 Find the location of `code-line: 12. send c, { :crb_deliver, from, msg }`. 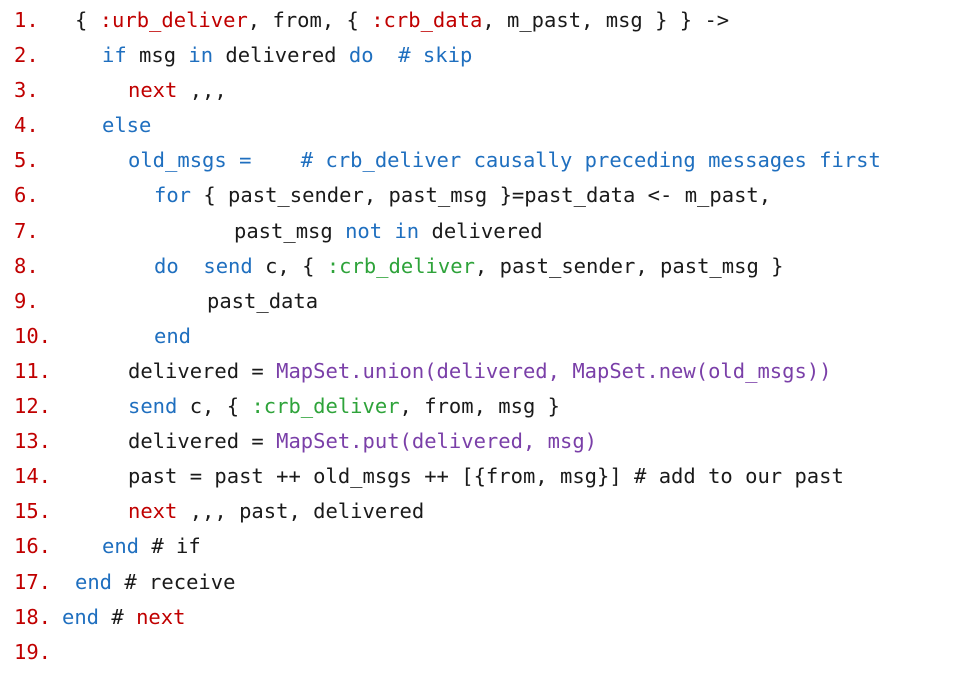

code-line: 12. send c, { :crb_deliver, from, msg } is located at coordinates (484, 406).